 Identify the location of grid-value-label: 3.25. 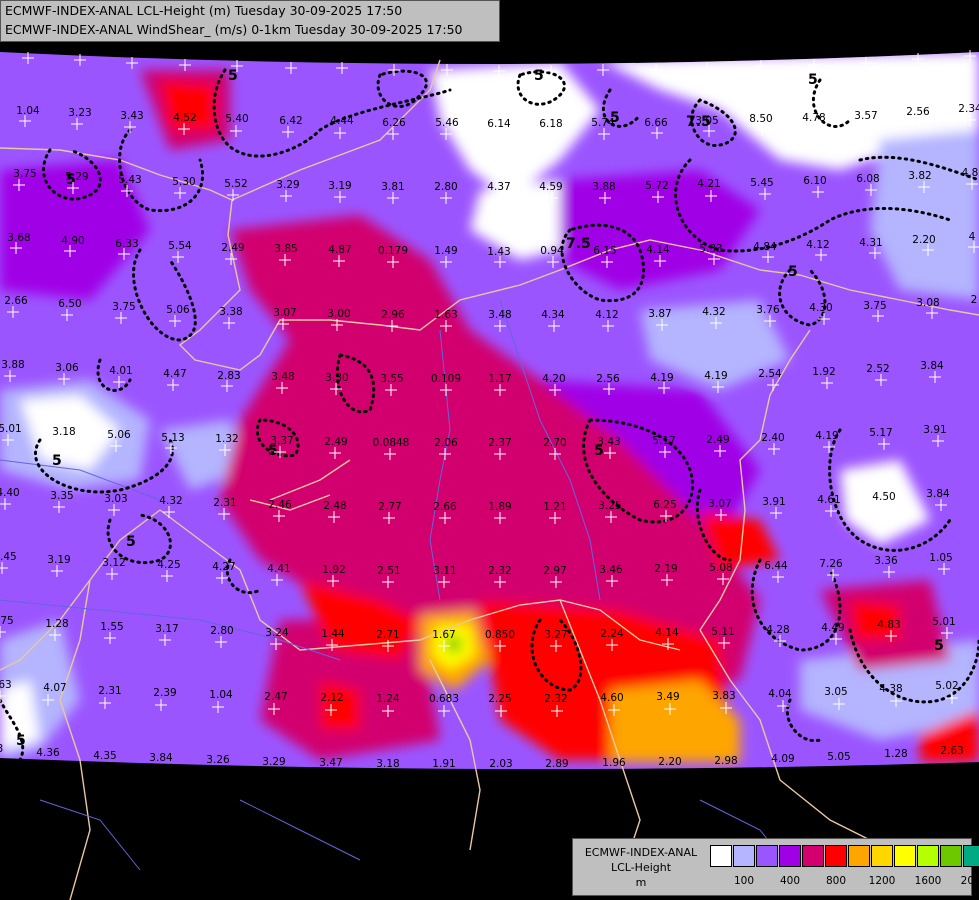
(609, 506).